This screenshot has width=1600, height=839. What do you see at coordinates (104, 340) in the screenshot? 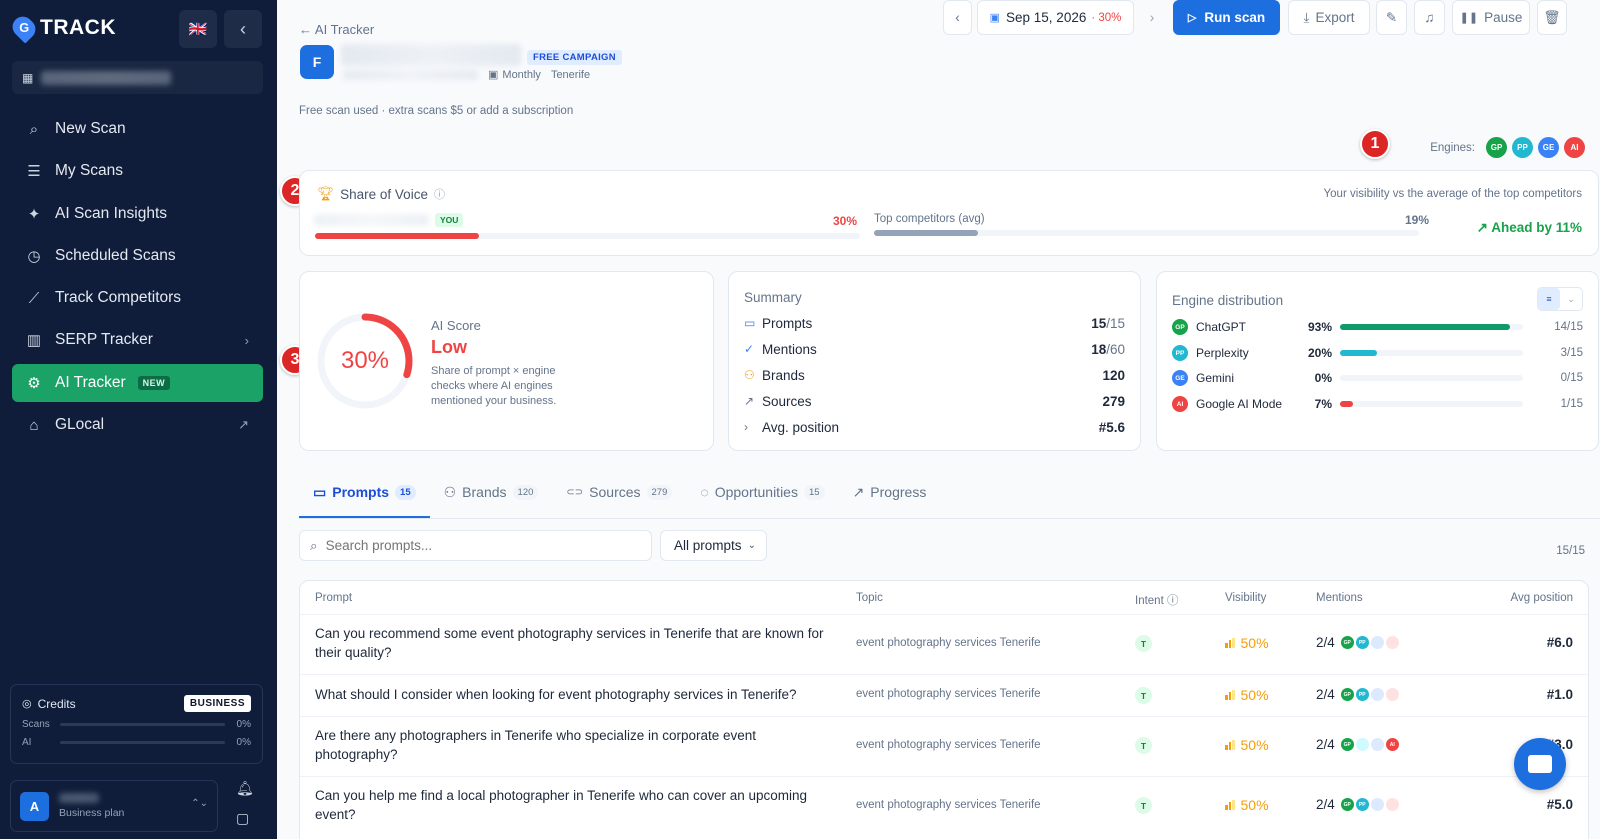
I see `sidebar-item-label: SERP Tracker` at bounding box center [104, 340].